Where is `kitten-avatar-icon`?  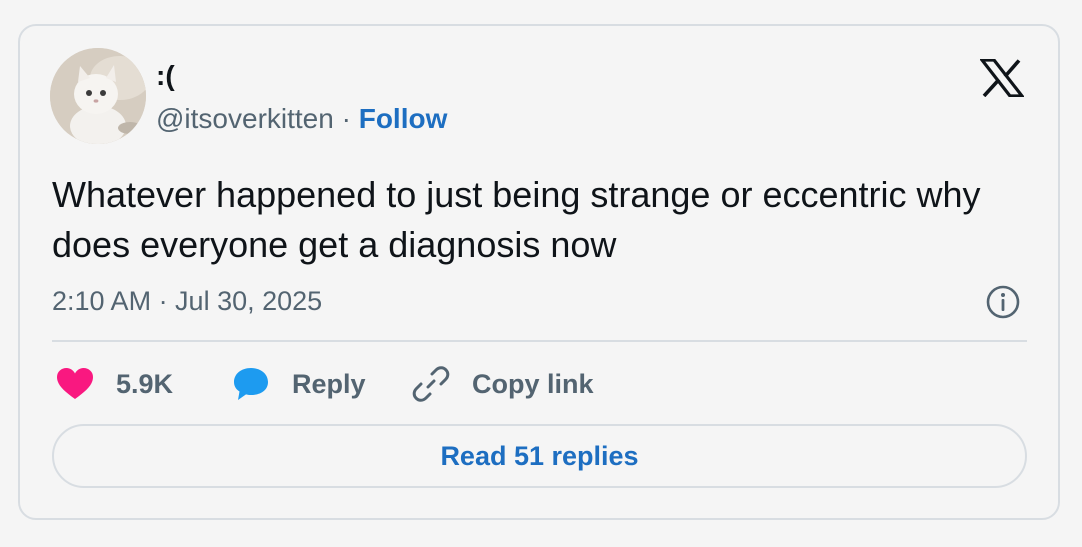 kitten-avatar-icon is located at coordinates (98, 96).